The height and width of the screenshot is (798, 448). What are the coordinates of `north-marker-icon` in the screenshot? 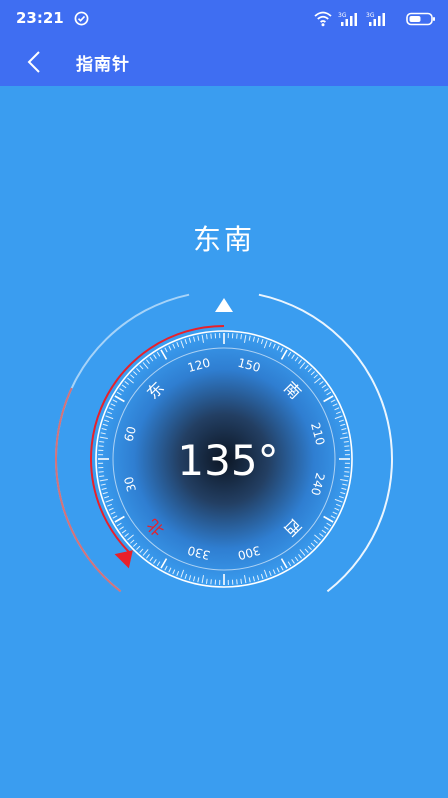 It's located at (123, 559).